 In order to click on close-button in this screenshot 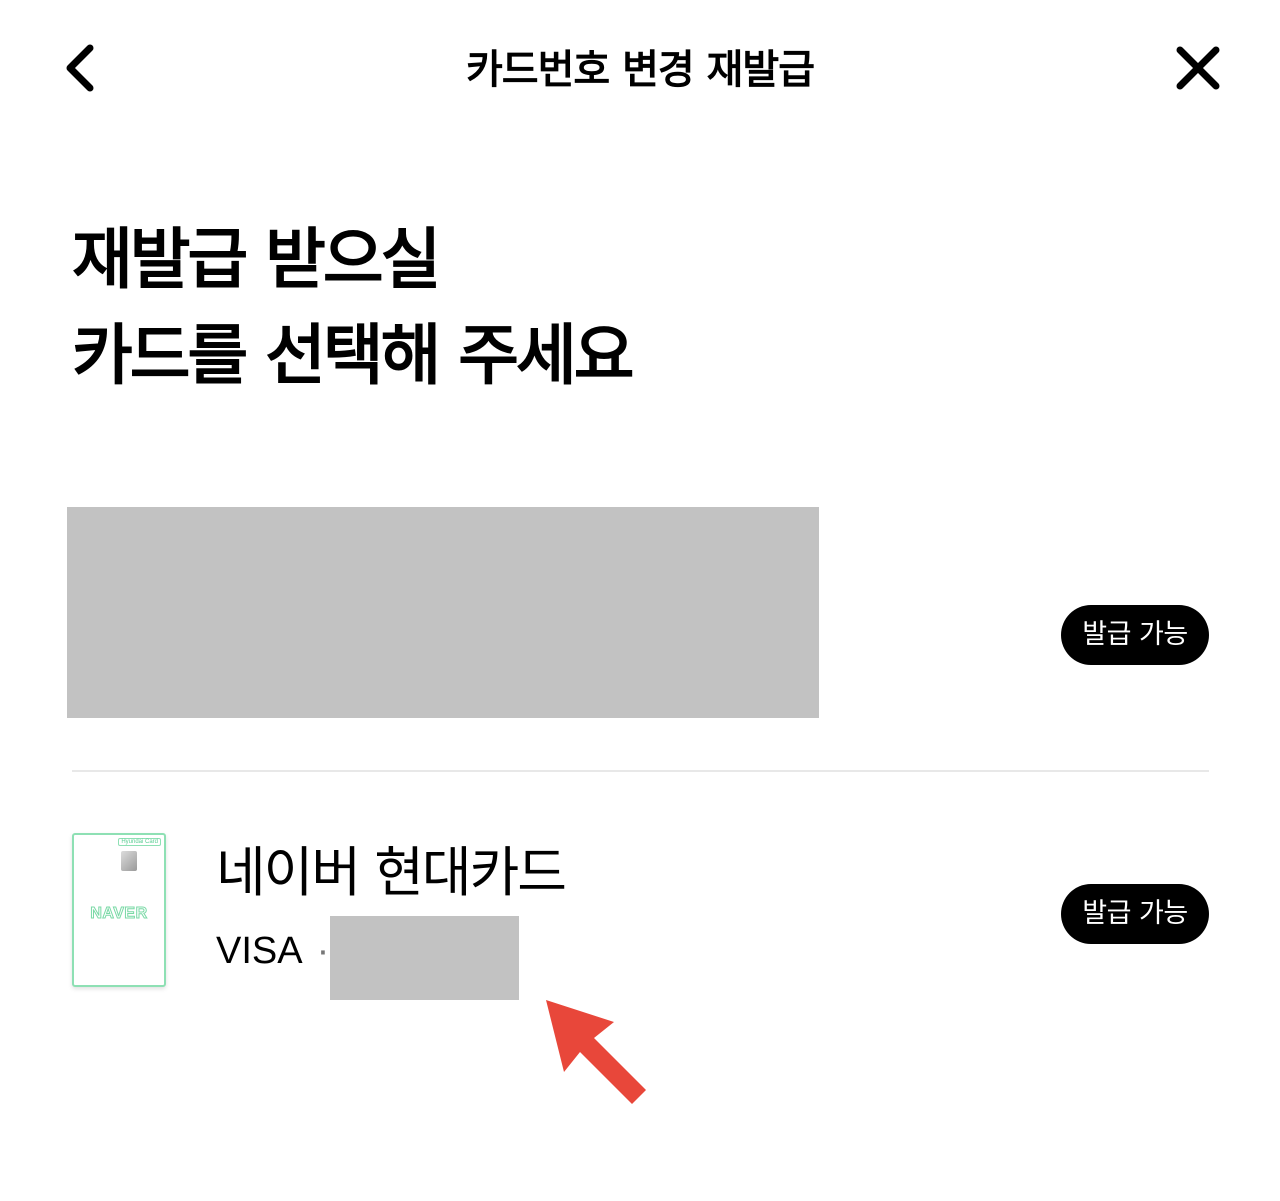, I will do `click(1198, 68)`.